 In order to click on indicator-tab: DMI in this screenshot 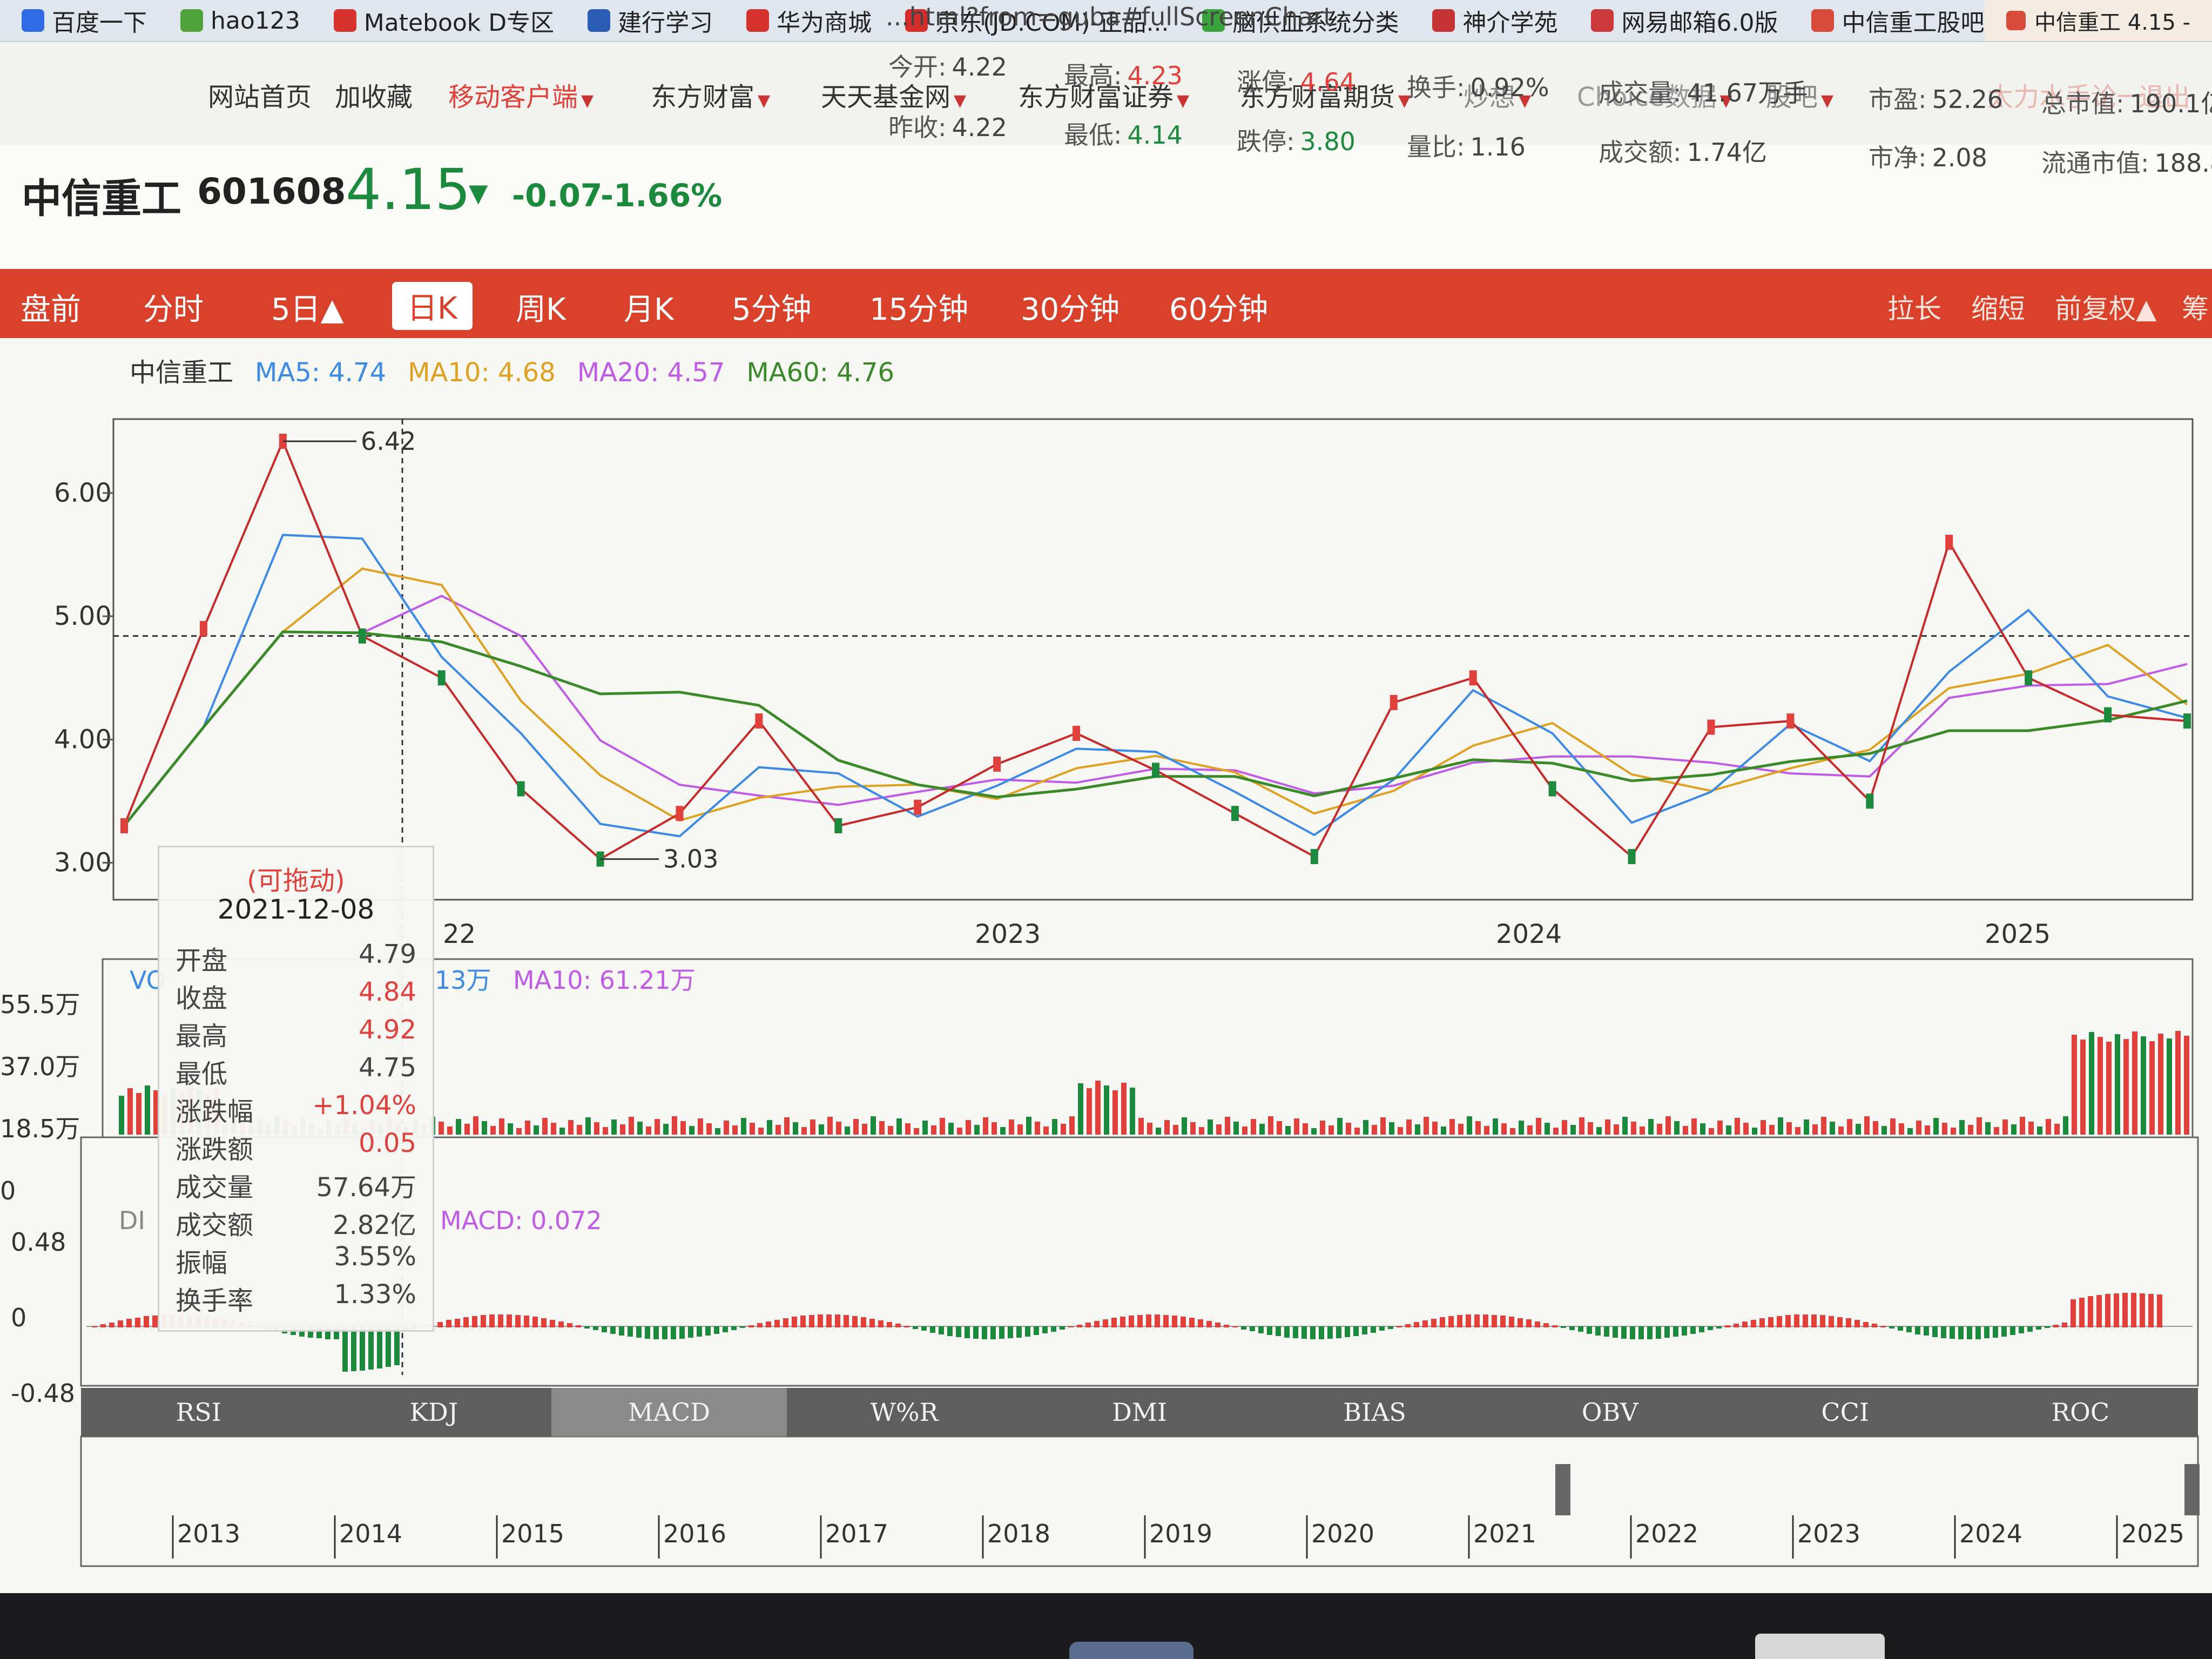, I will do `click(1139, 1412)`.